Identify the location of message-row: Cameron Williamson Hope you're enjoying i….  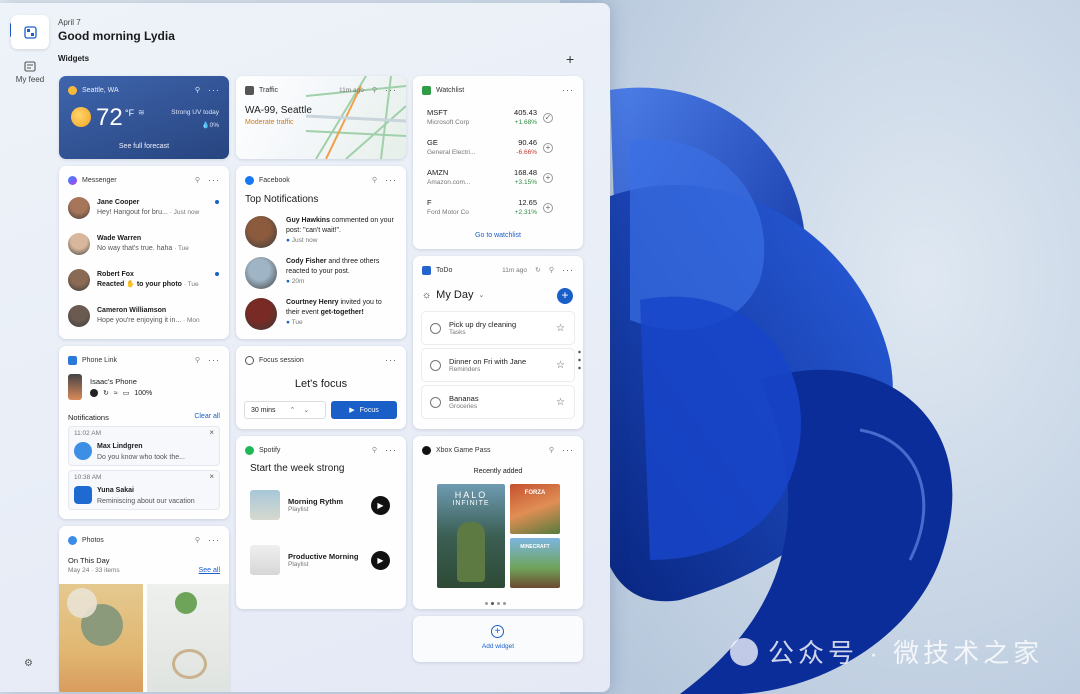
(144, 316).